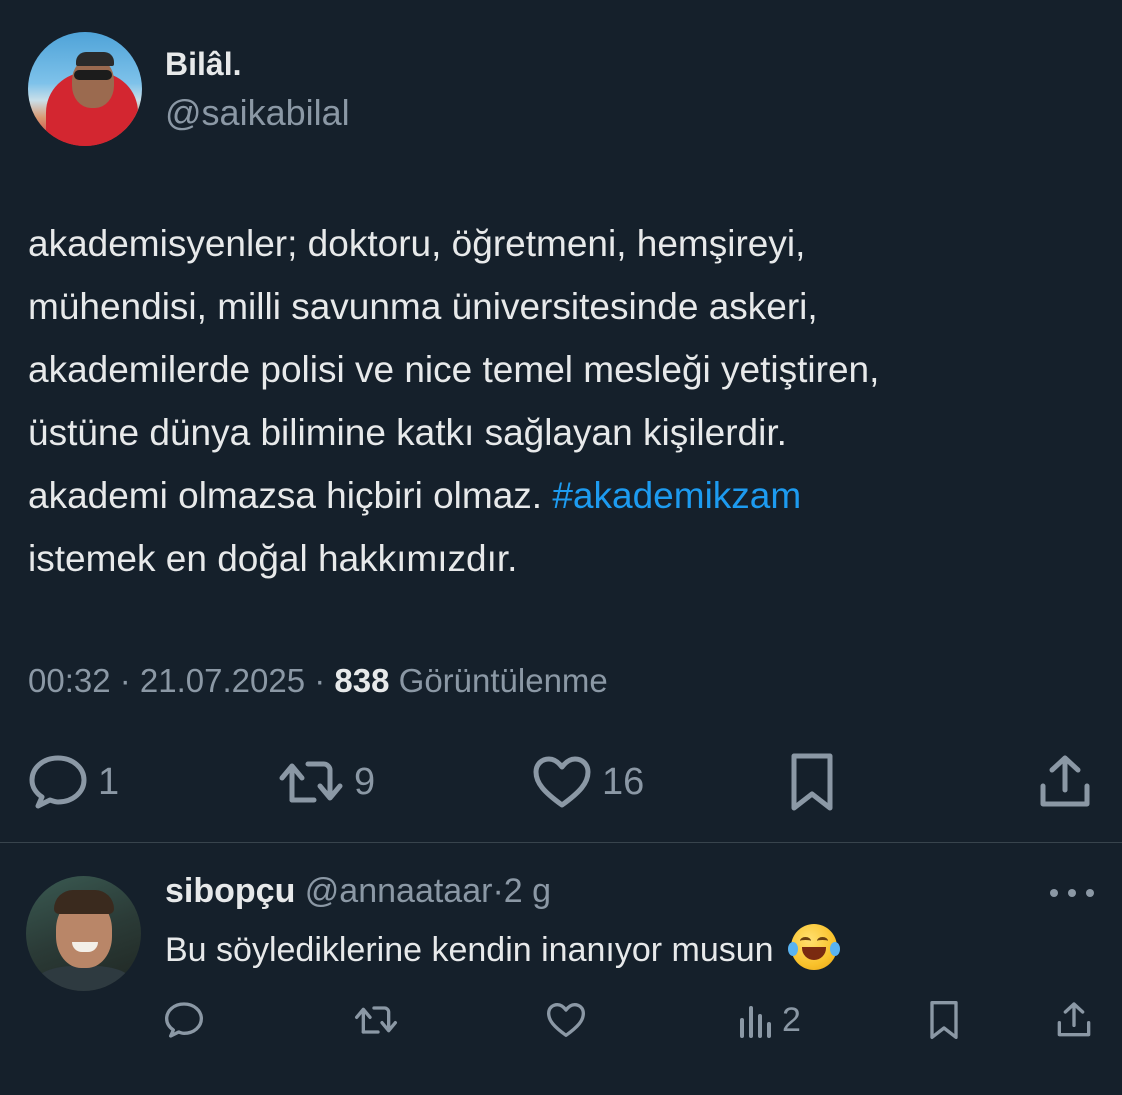 The height and width of the screenshot is (1095, 1122). I want to click on avatar-hair, so click(84, 902).